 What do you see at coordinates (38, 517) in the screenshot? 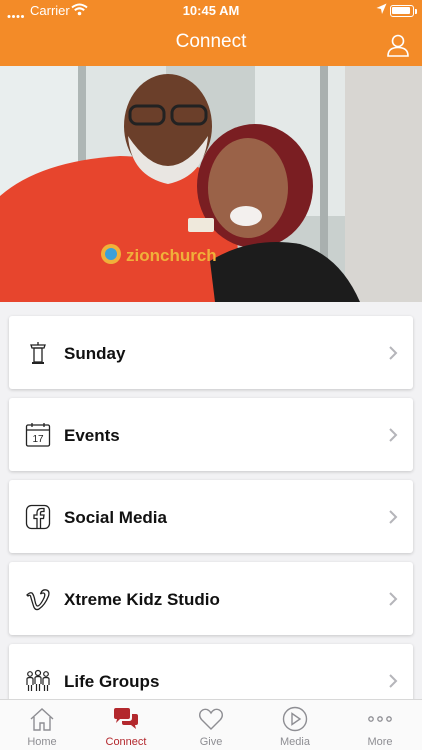
I see `facebook-icon` at bounding box center [38, 517].